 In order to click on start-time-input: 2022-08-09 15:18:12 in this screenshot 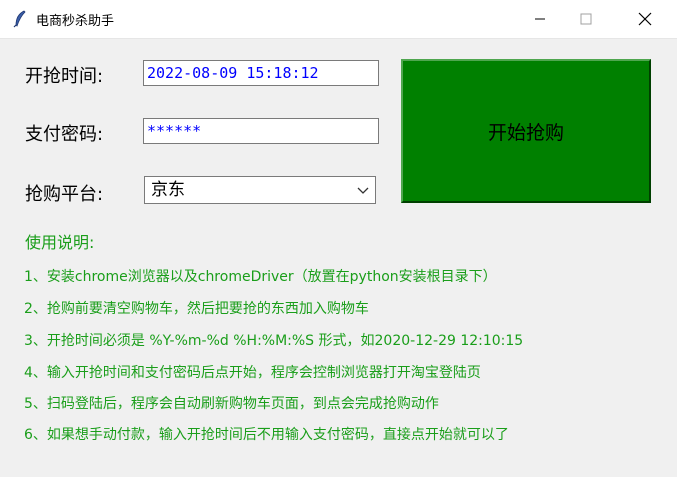, I will do `click(261, 73)`.